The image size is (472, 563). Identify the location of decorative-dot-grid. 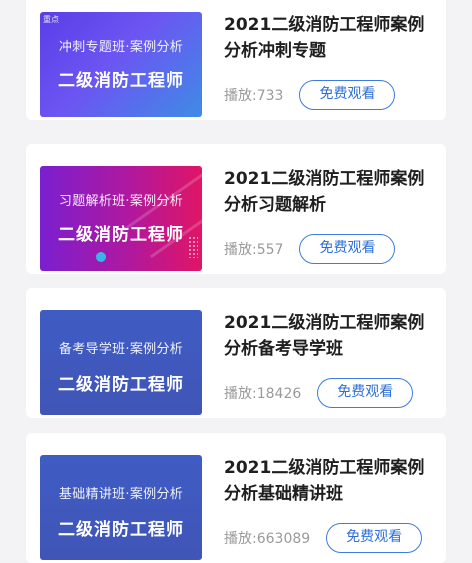
(193, 247).